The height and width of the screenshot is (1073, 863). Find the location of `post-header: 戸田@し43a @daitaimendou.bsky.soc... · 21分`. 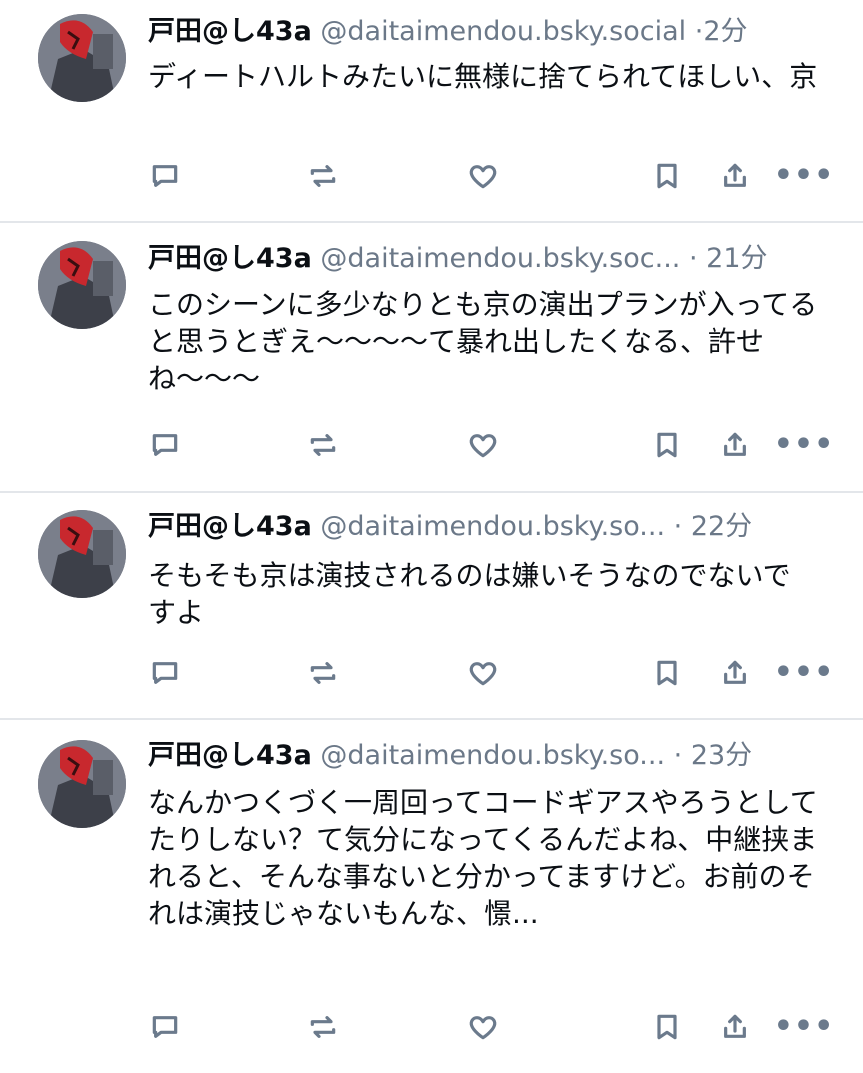

post-header: 戸田@し43a @daitaimendou.bsky.soc... · 21分 is located at coordinates (490, 259).